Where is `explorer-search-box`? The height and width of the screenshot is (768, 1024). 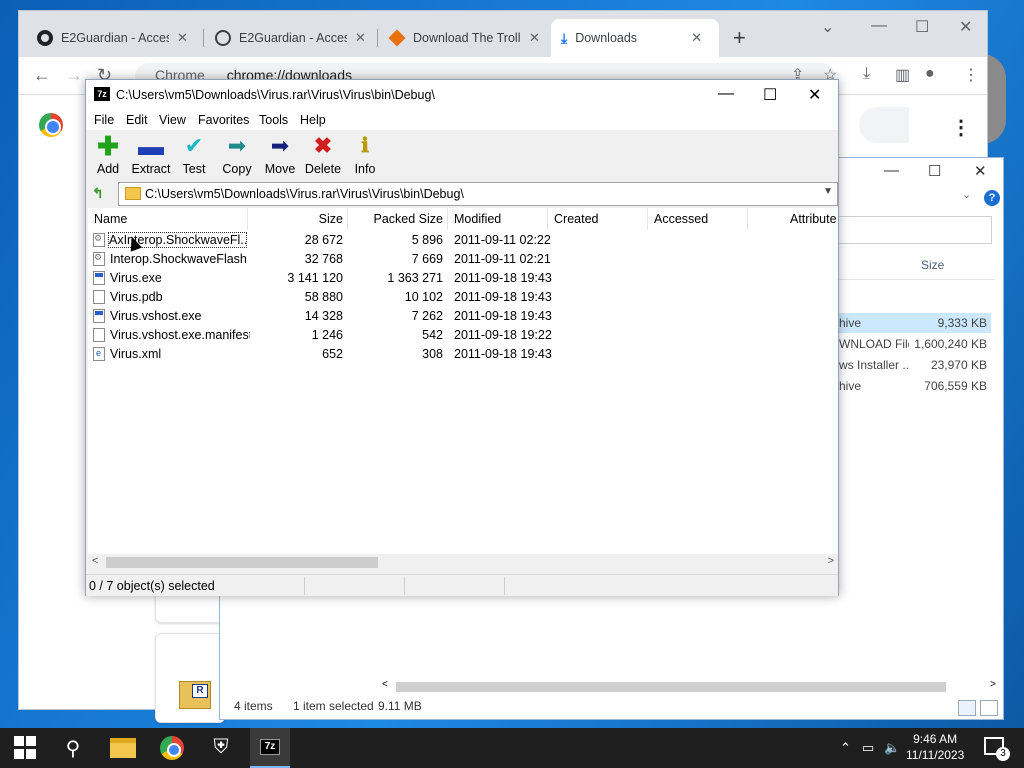
explorer-search-box is located at coordinates (915, 230).